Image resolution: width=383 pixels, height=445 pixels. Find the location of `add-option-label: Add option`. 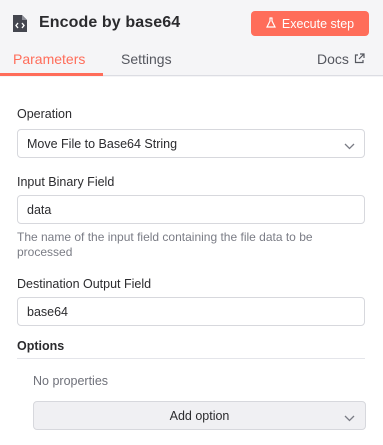

add-option-label: Add option is located at coordinates (199, 415).